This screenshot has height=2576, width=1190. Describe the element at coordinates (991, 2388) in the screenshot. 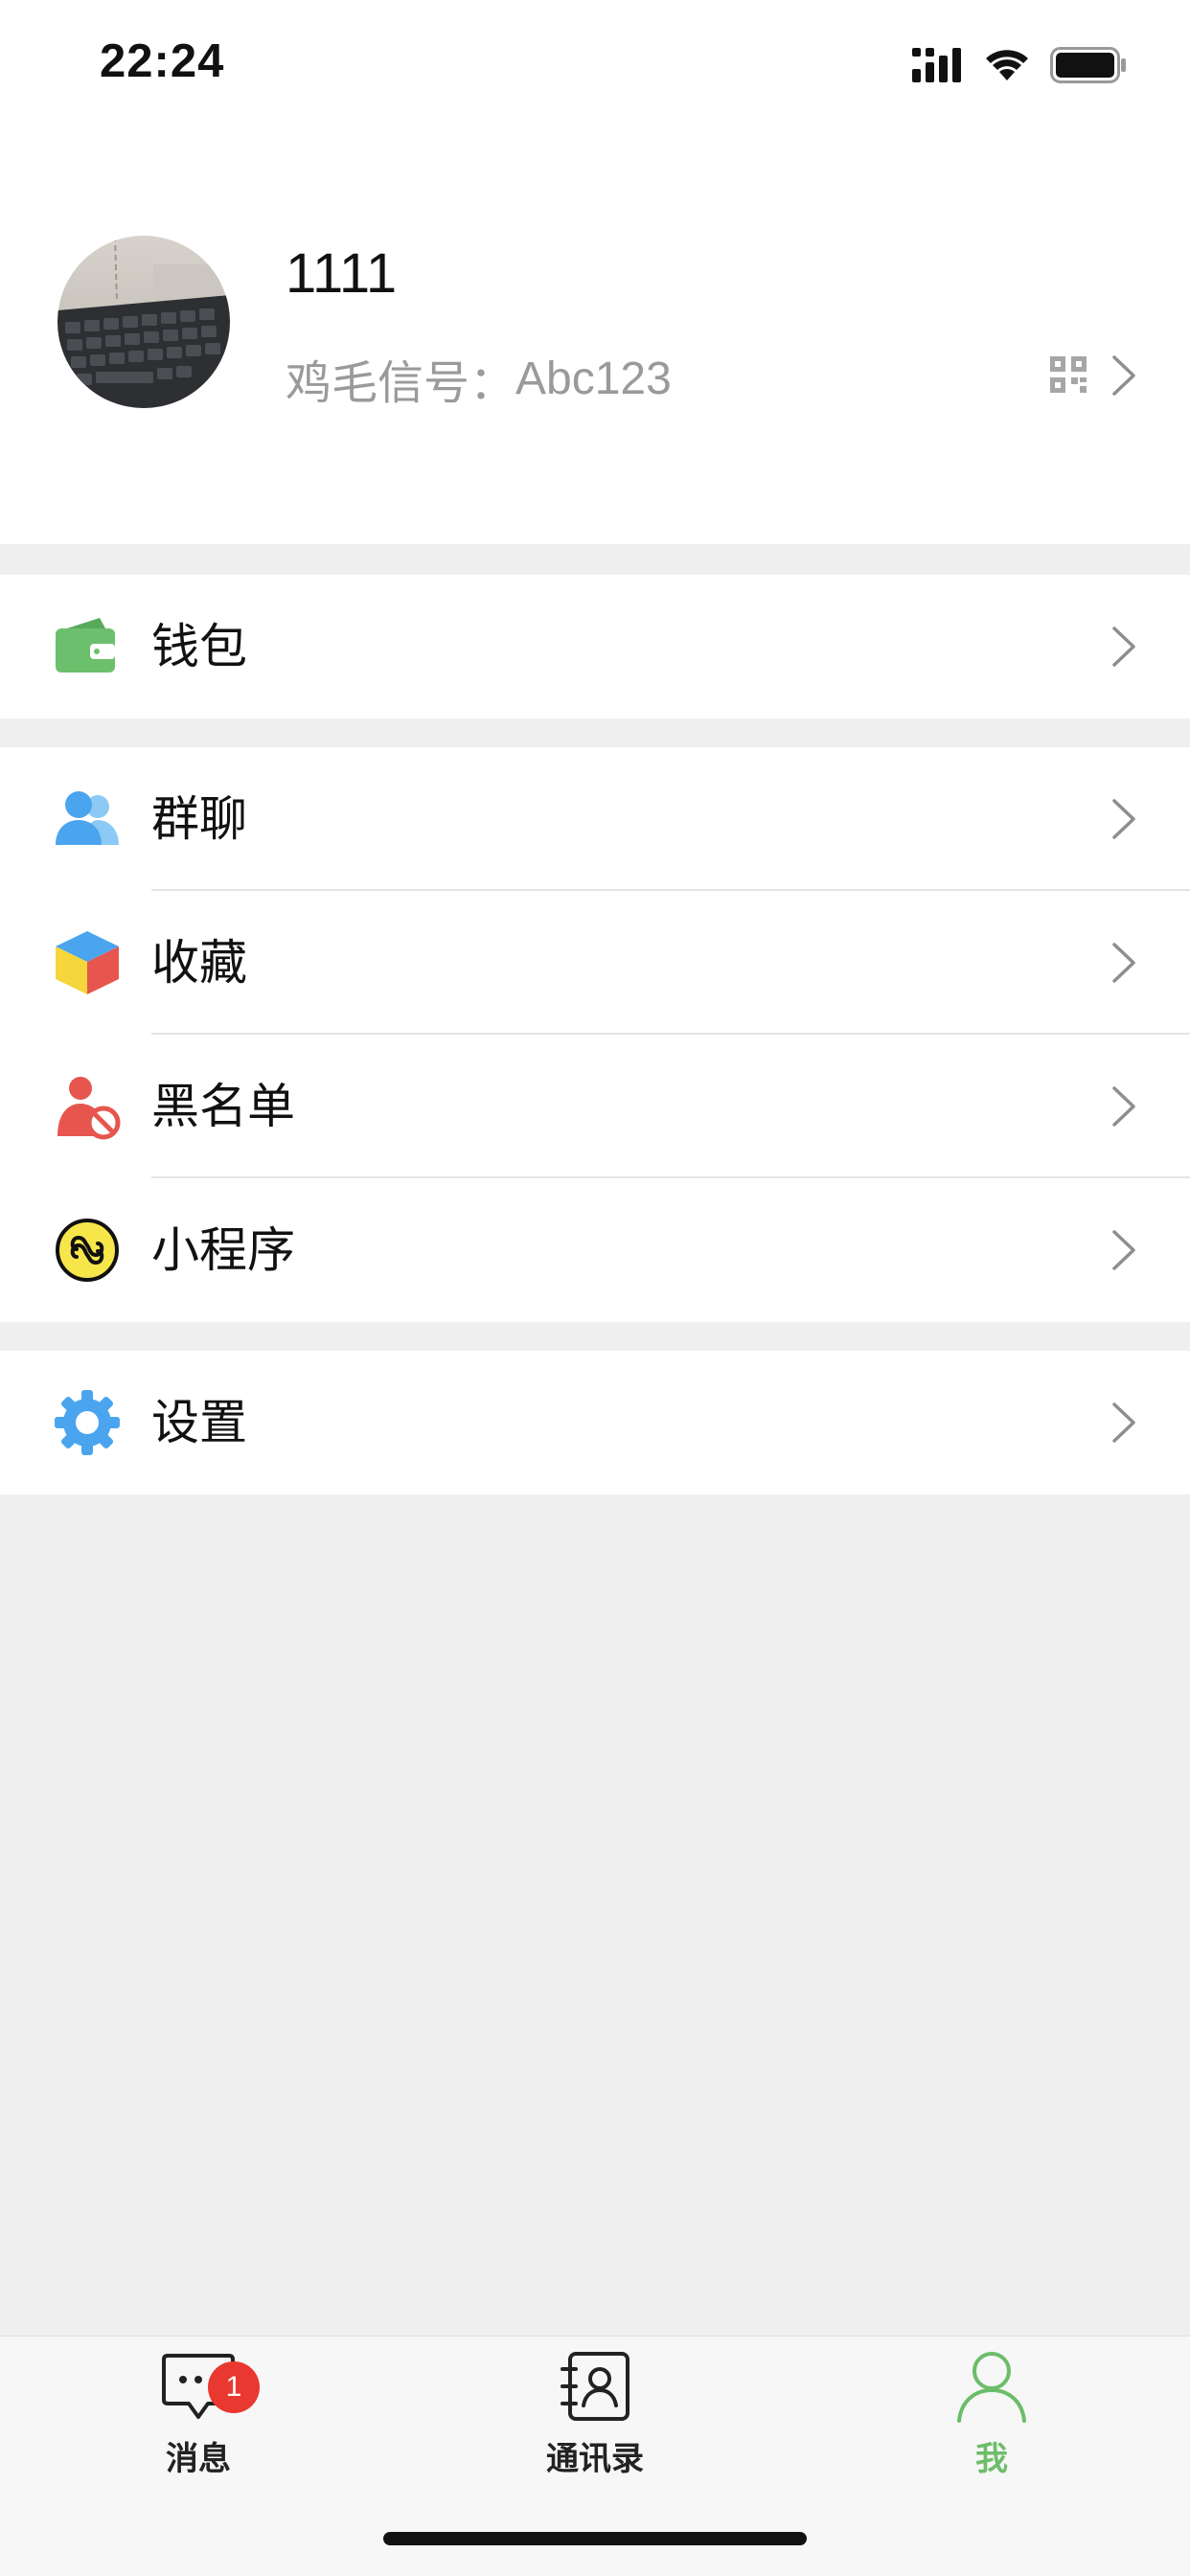

I see `person-icon` at that location.